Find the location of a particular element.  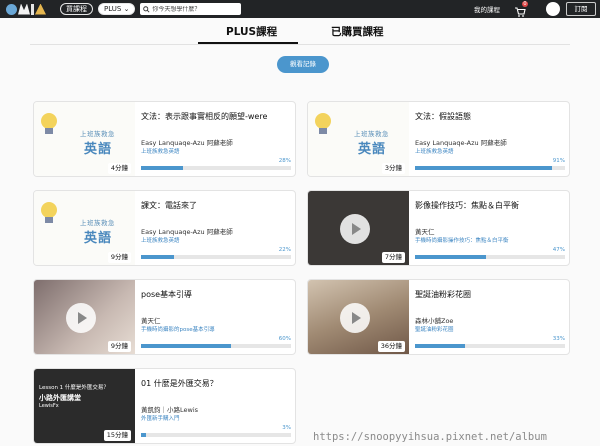

course-title: 文法：表示跟事實相反的願望-were is located at coordinates (204, 116).